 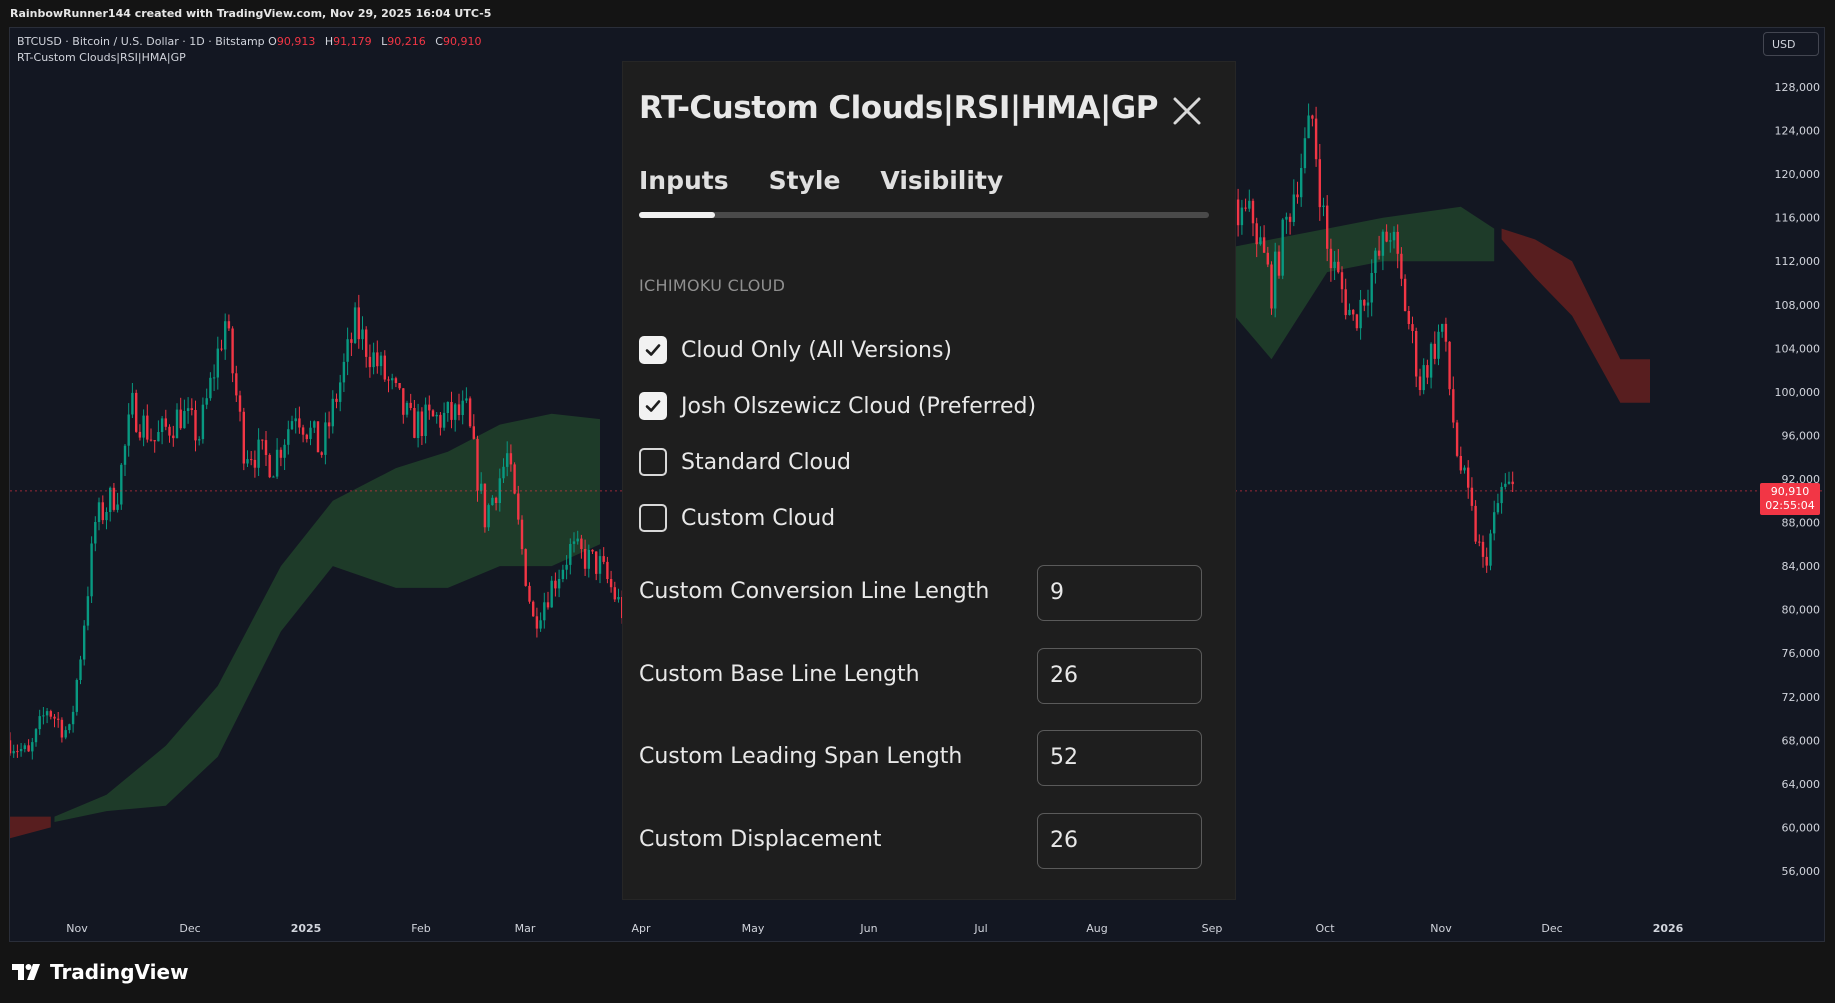 I want to click on field-displacement: Custom Displacement 26, so click(x=921, y=841).